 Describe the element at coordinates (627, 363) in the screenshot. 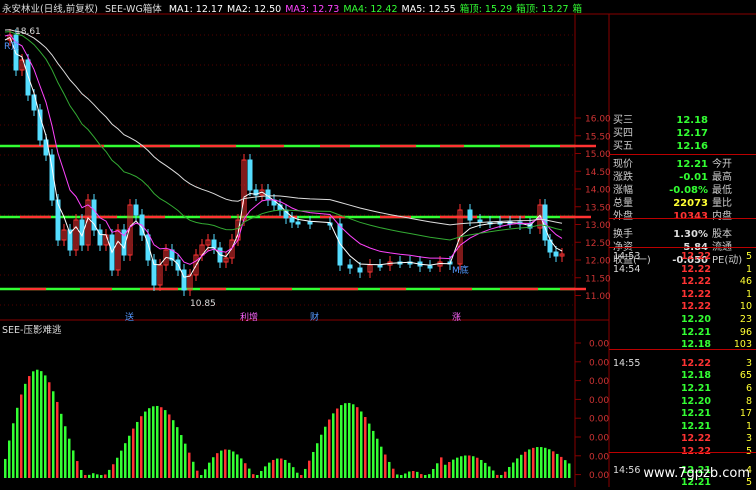

I see `tick-time: 14:55` at that location.